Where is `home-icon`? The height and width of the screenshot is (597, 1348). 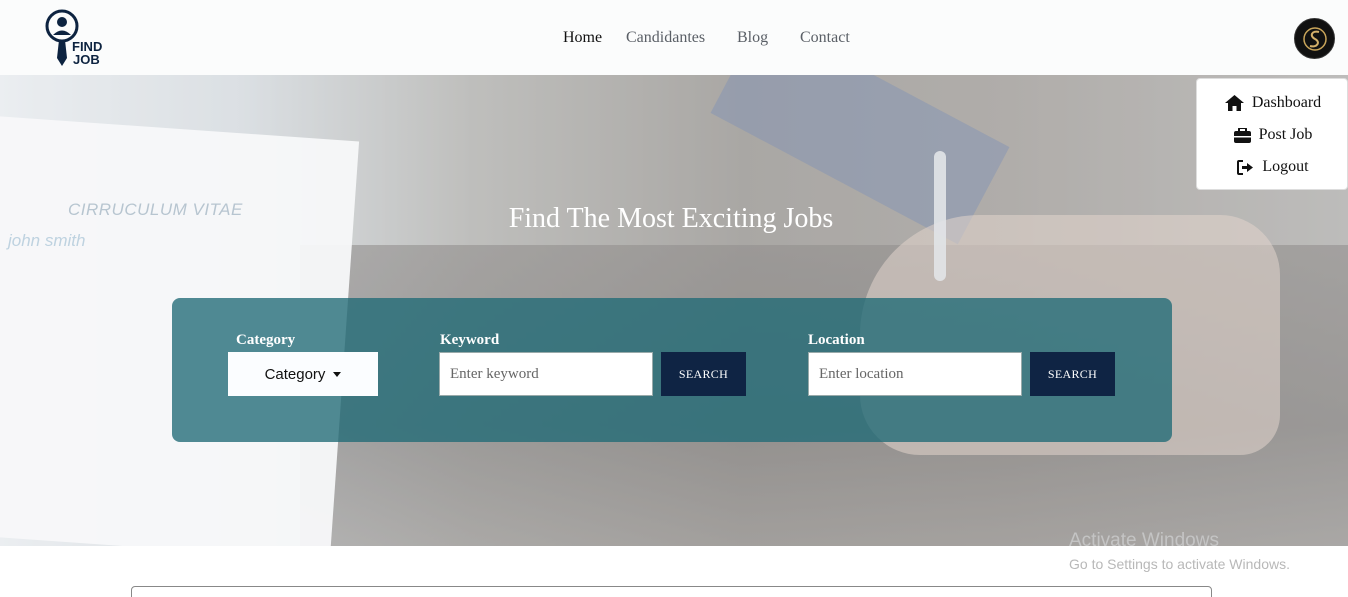
home-icon is located at coordinates (1234, 103).